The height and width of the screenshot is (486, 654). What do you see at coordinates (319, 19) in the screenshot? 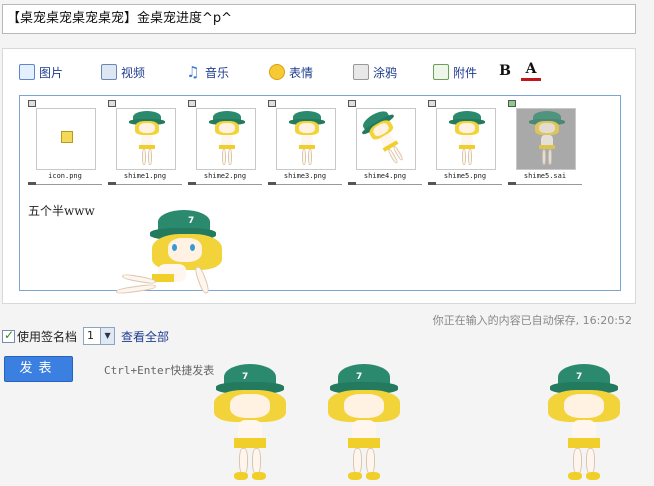
I see `post-title-input: 【桌宠桌宠桌宠桌宠】金桌宠进度^p^` at bounding box center [319, 19].